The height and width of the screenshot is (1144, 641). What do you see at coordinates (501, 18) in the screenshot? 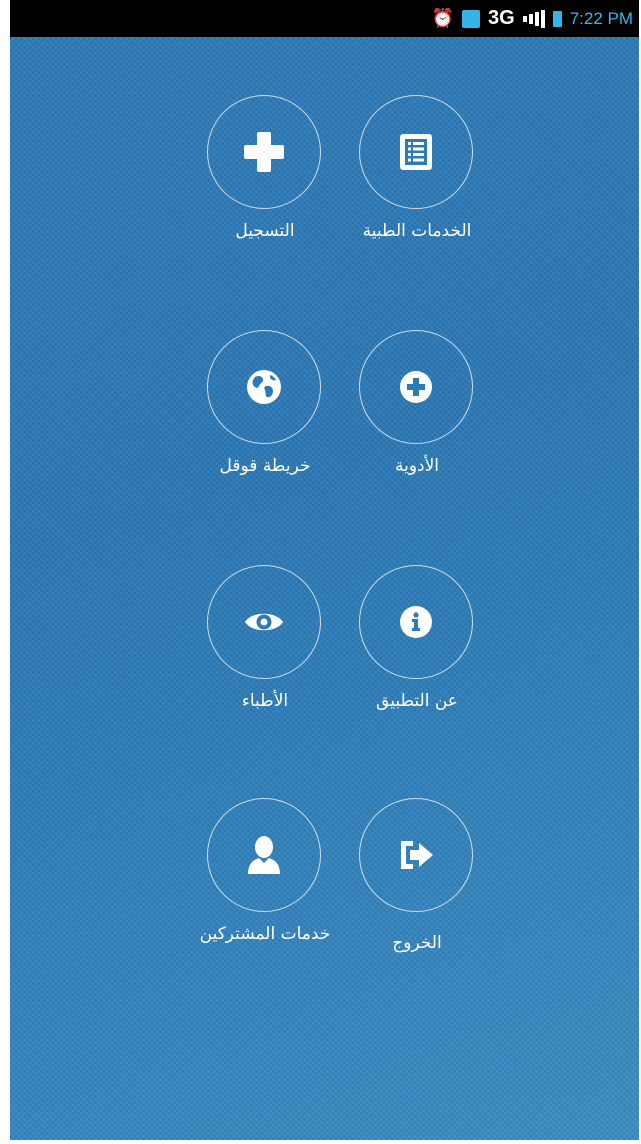
I see `network-type: 3G` at bounding box center [501, 18].